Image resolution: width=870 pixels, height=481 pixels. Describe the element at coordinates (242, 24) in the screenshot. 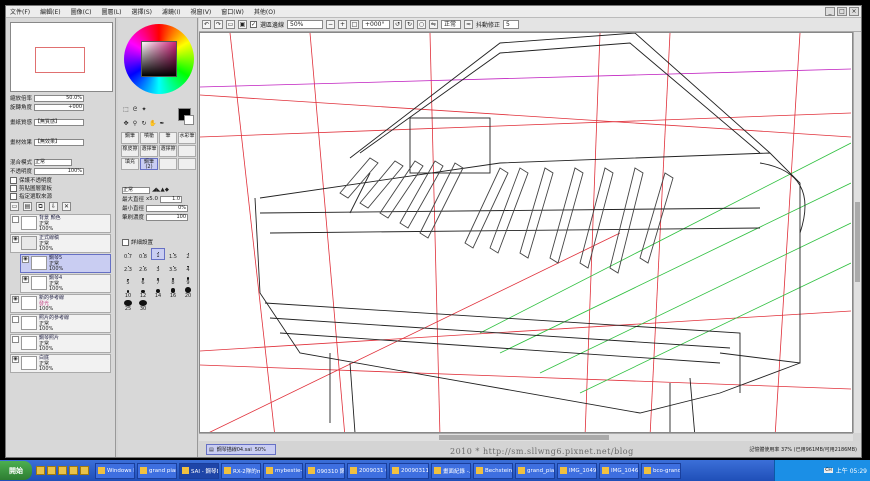

I see `invert-selection-icon: ▣` at that location.